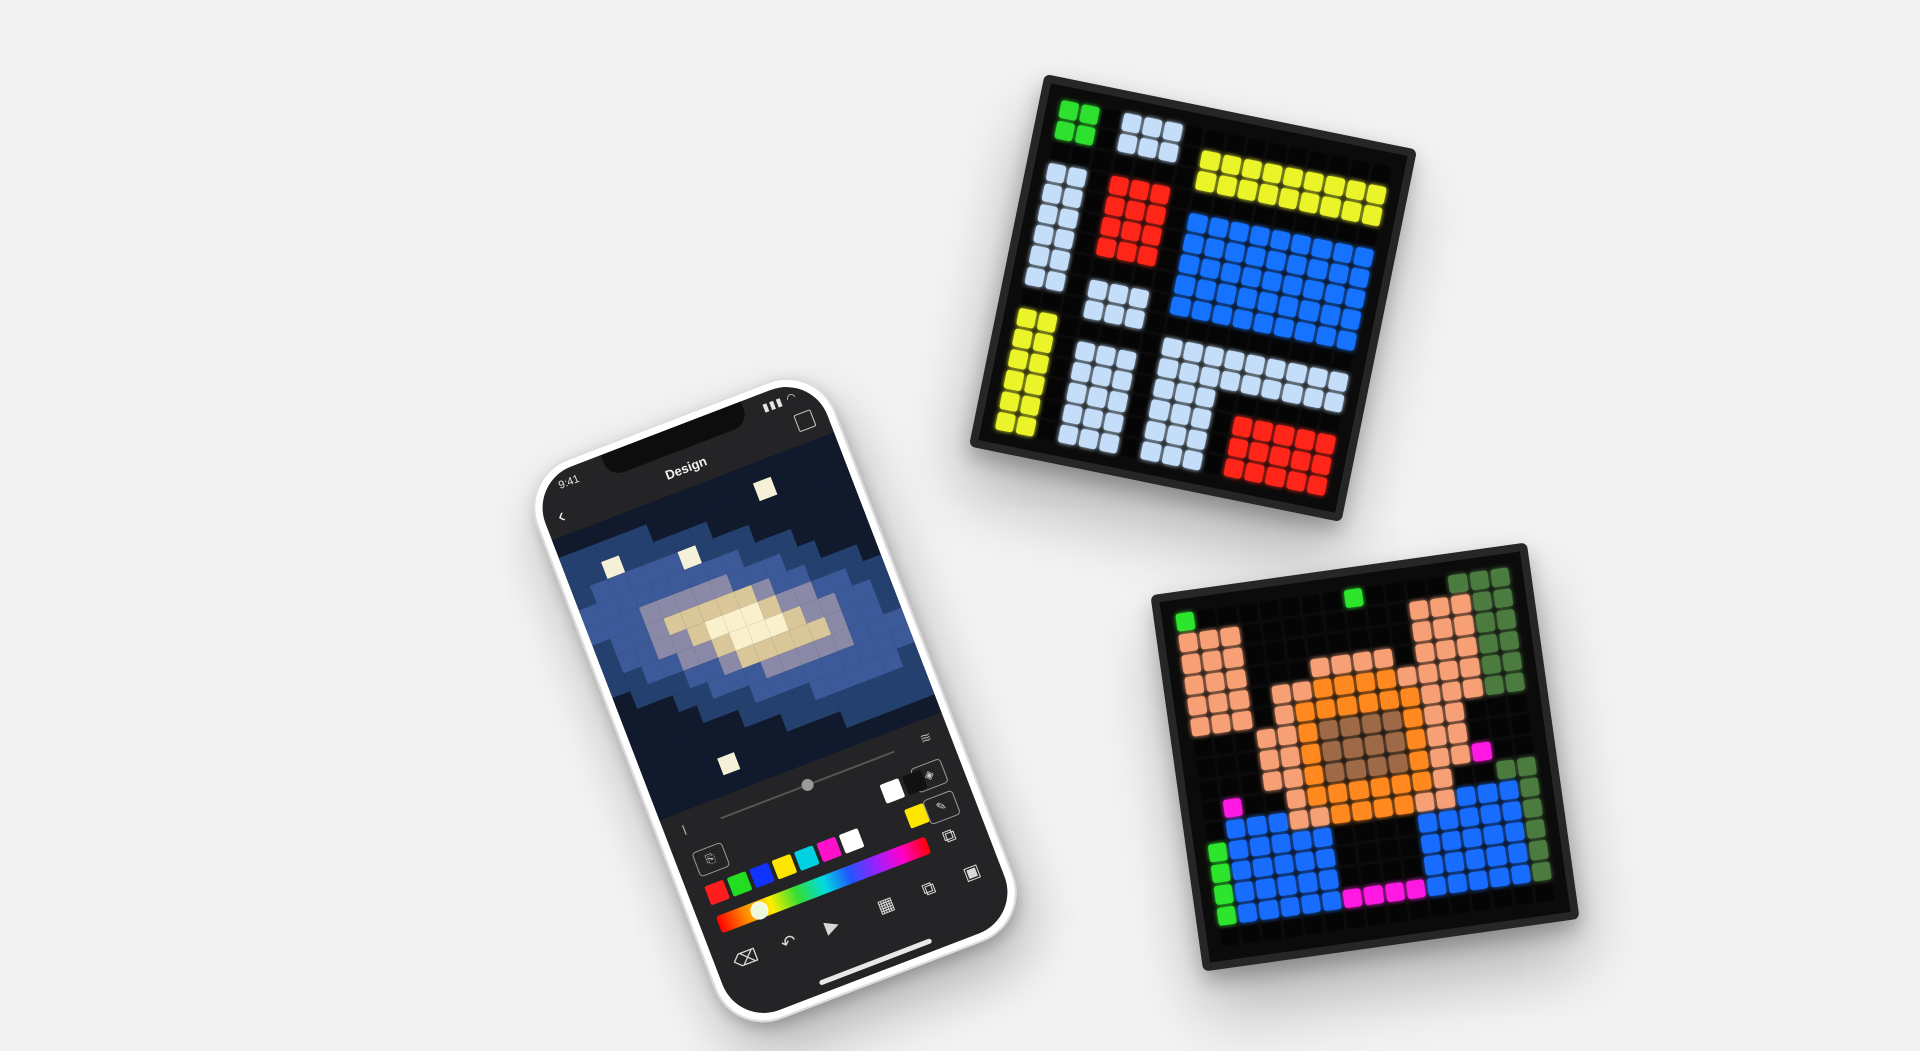 The width and height of the screenshot is (1920, 1051). Describe the element at coordinates (949, 836) in the screenshot. I see `import-icon: ⧉` at that location.